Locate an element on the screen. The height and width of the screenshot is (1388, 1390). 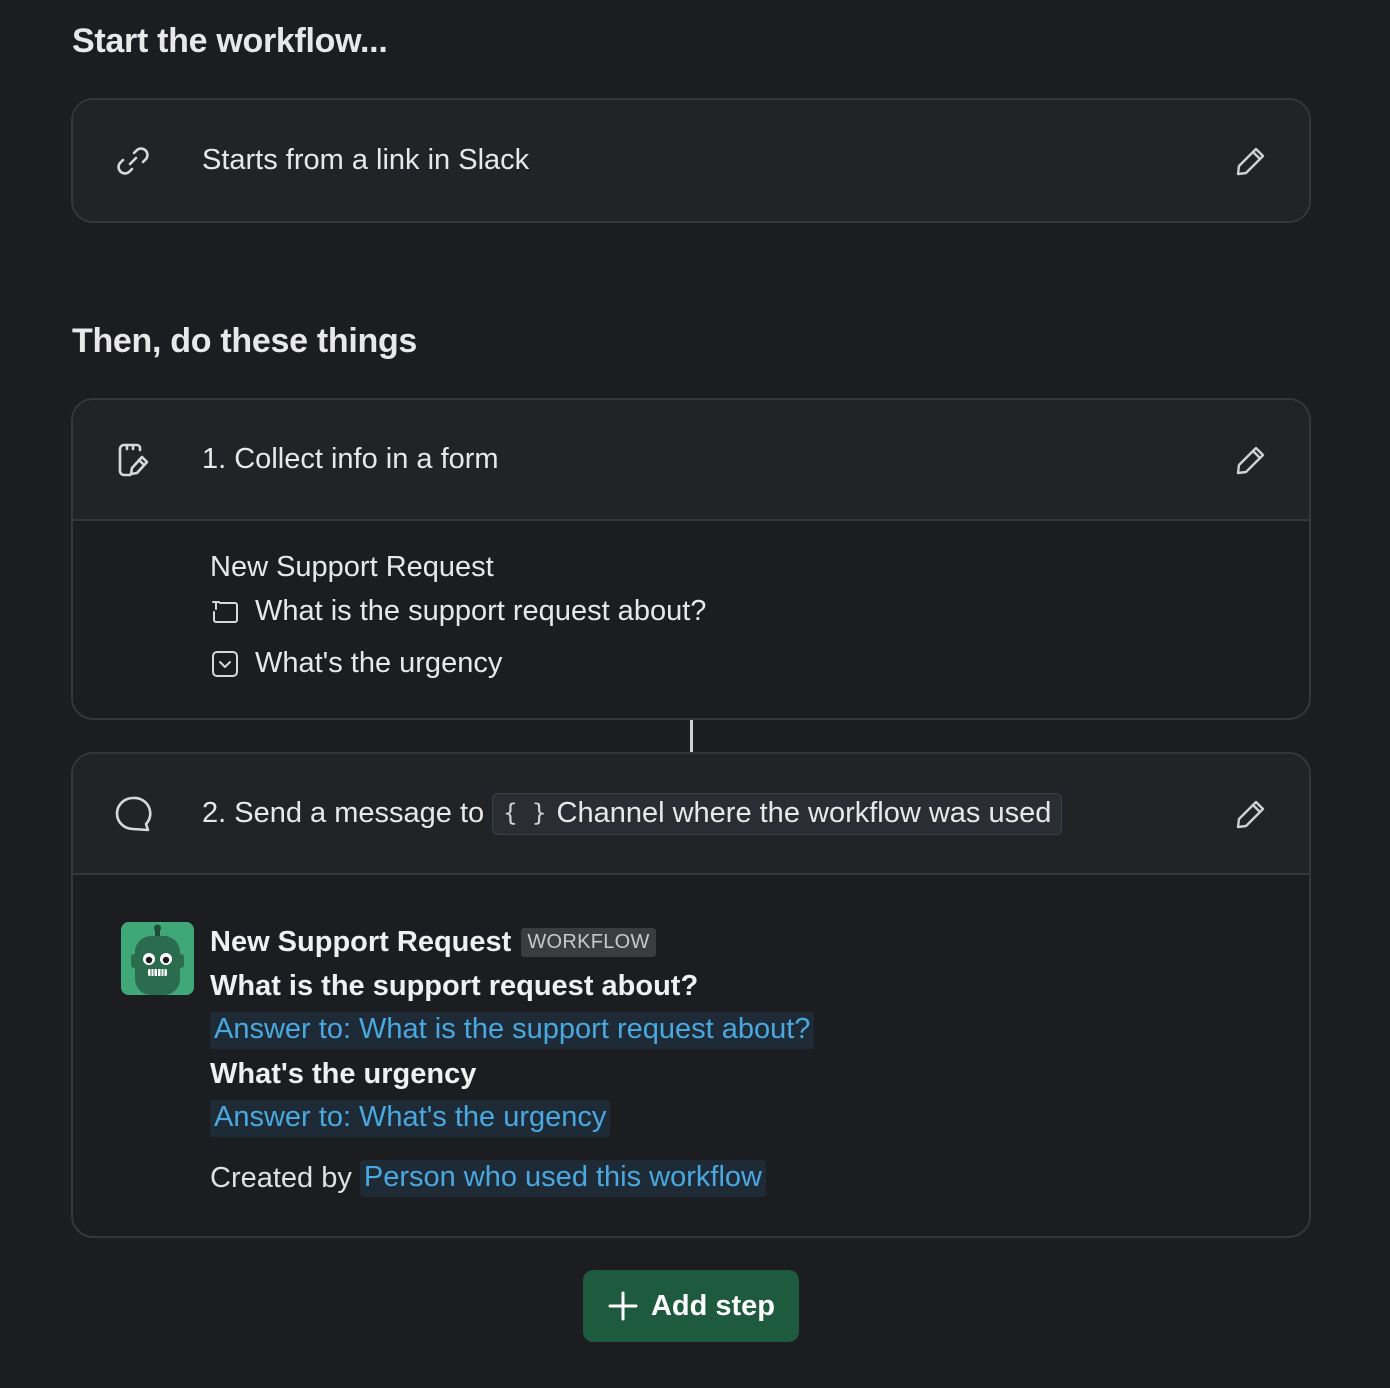
text-field-icon is located at coordinates (225, 612).